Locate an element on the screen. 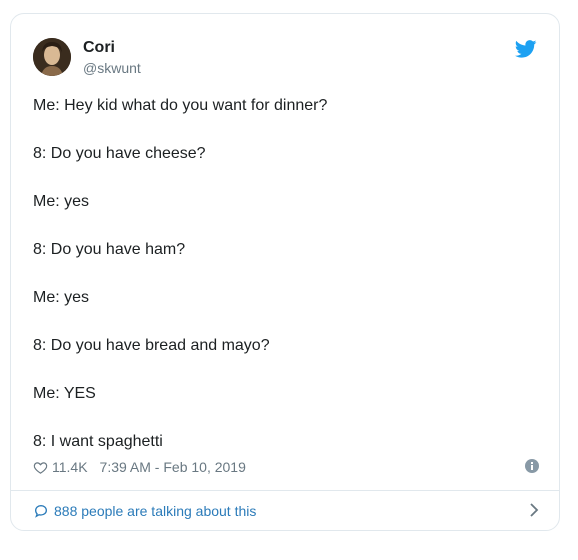 This screenshot has height=560, width=578. tweet-line: 8: Do you have bread and mayo? is located at coordinates (151, 345).